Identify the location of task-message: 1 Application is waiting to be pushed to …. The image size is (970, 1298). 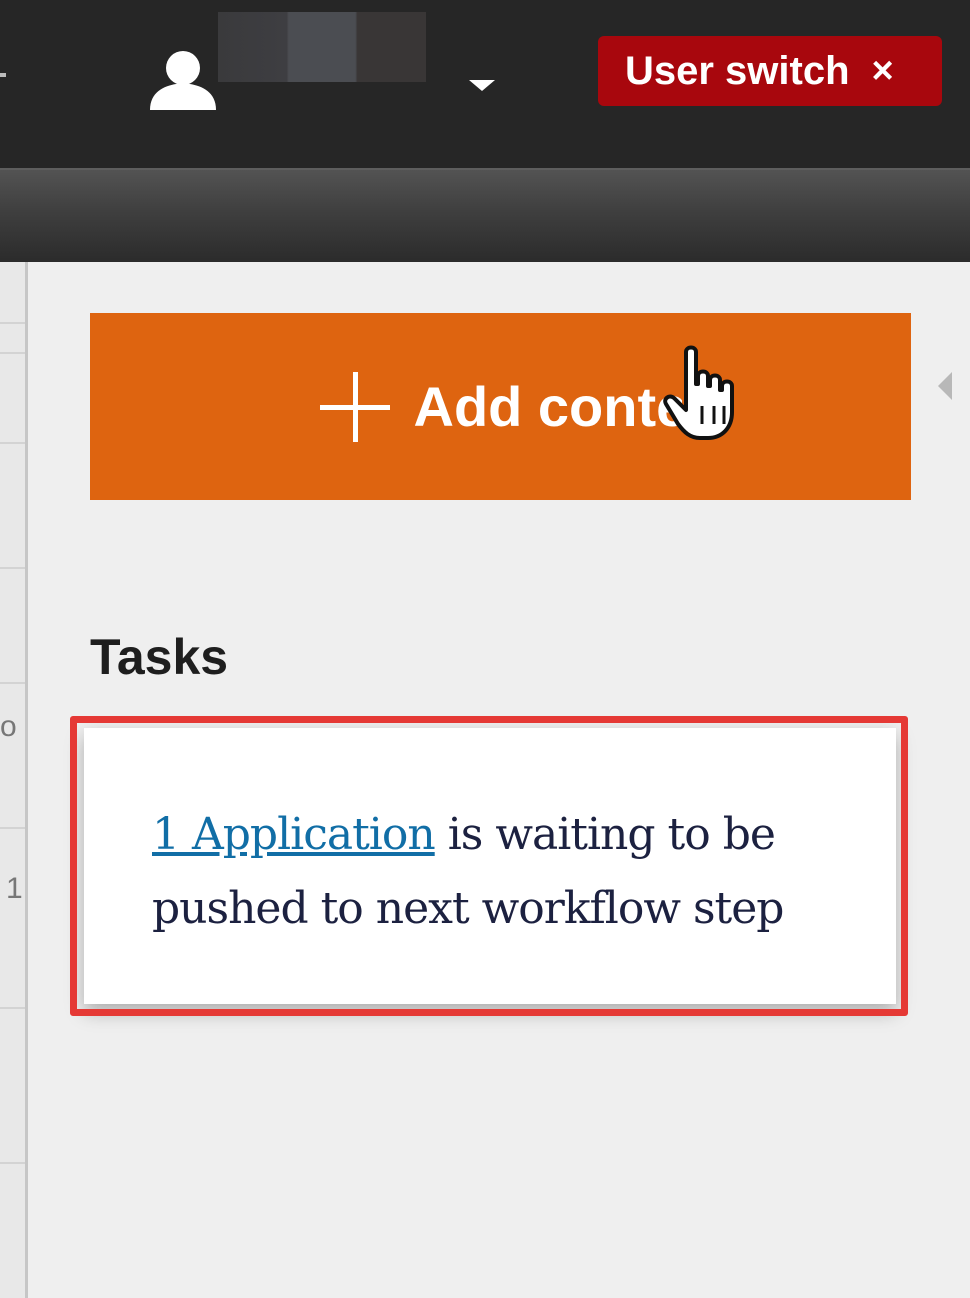
(502, 872).